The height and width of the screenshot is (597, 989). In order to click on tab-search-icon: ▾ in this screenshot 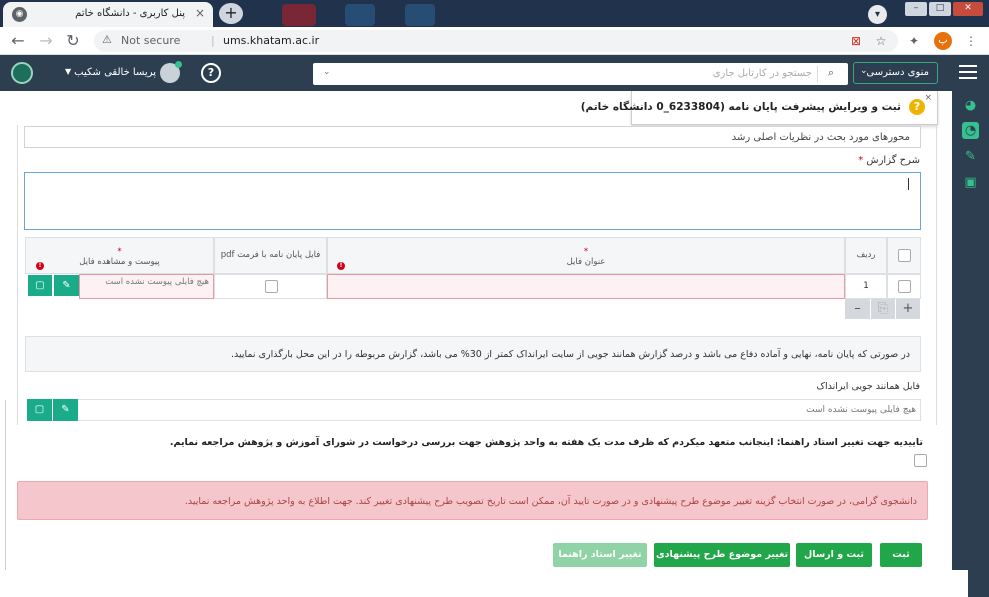, I will do `click(877, 14)`.